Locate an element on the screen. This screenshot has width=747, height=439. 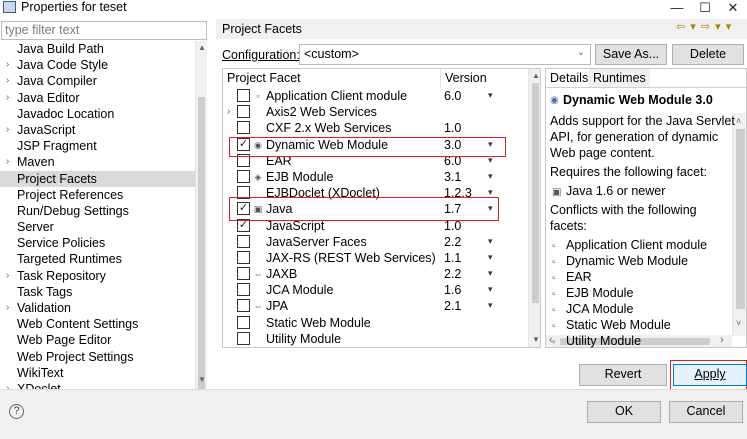
minimize-button: — is located at coordinates (677, 8).